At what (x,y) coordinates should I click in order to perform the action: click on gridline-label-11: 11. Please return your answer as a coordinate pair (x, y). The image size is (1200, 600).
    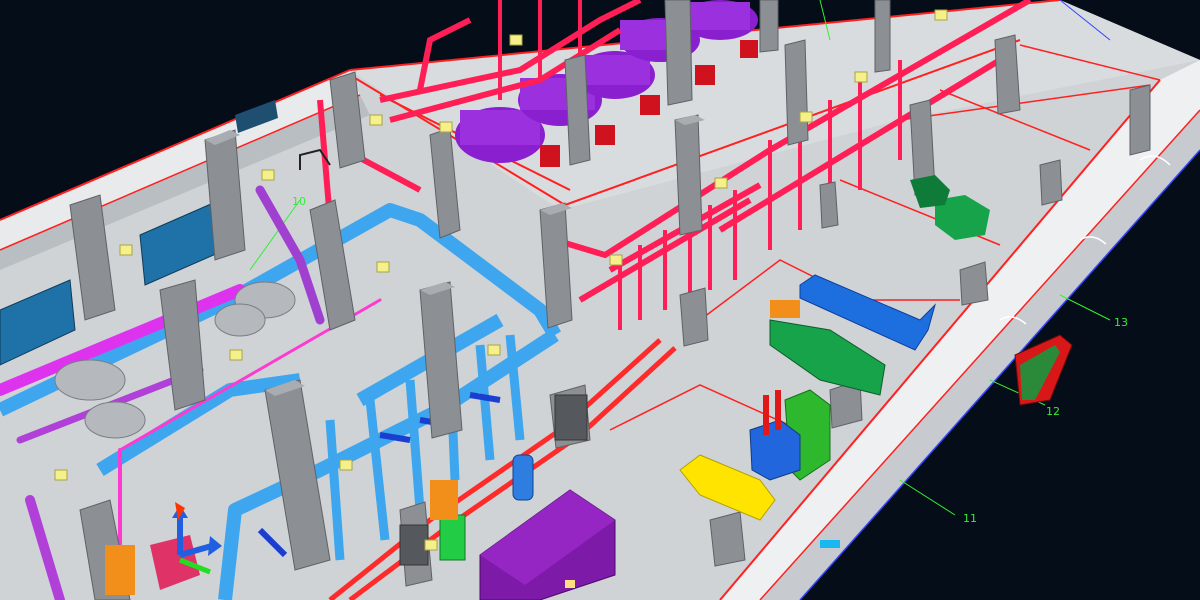
    Looking at the image, I should click on (970, 518).